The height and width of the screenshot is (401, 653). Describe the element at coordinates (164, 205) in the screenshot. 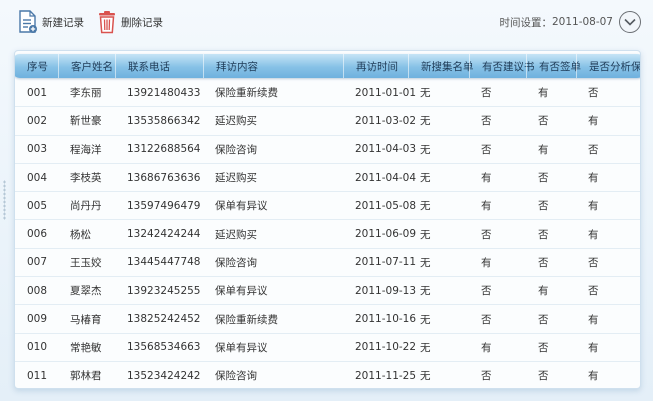

I see `table-cell: 13597496479` at that location.